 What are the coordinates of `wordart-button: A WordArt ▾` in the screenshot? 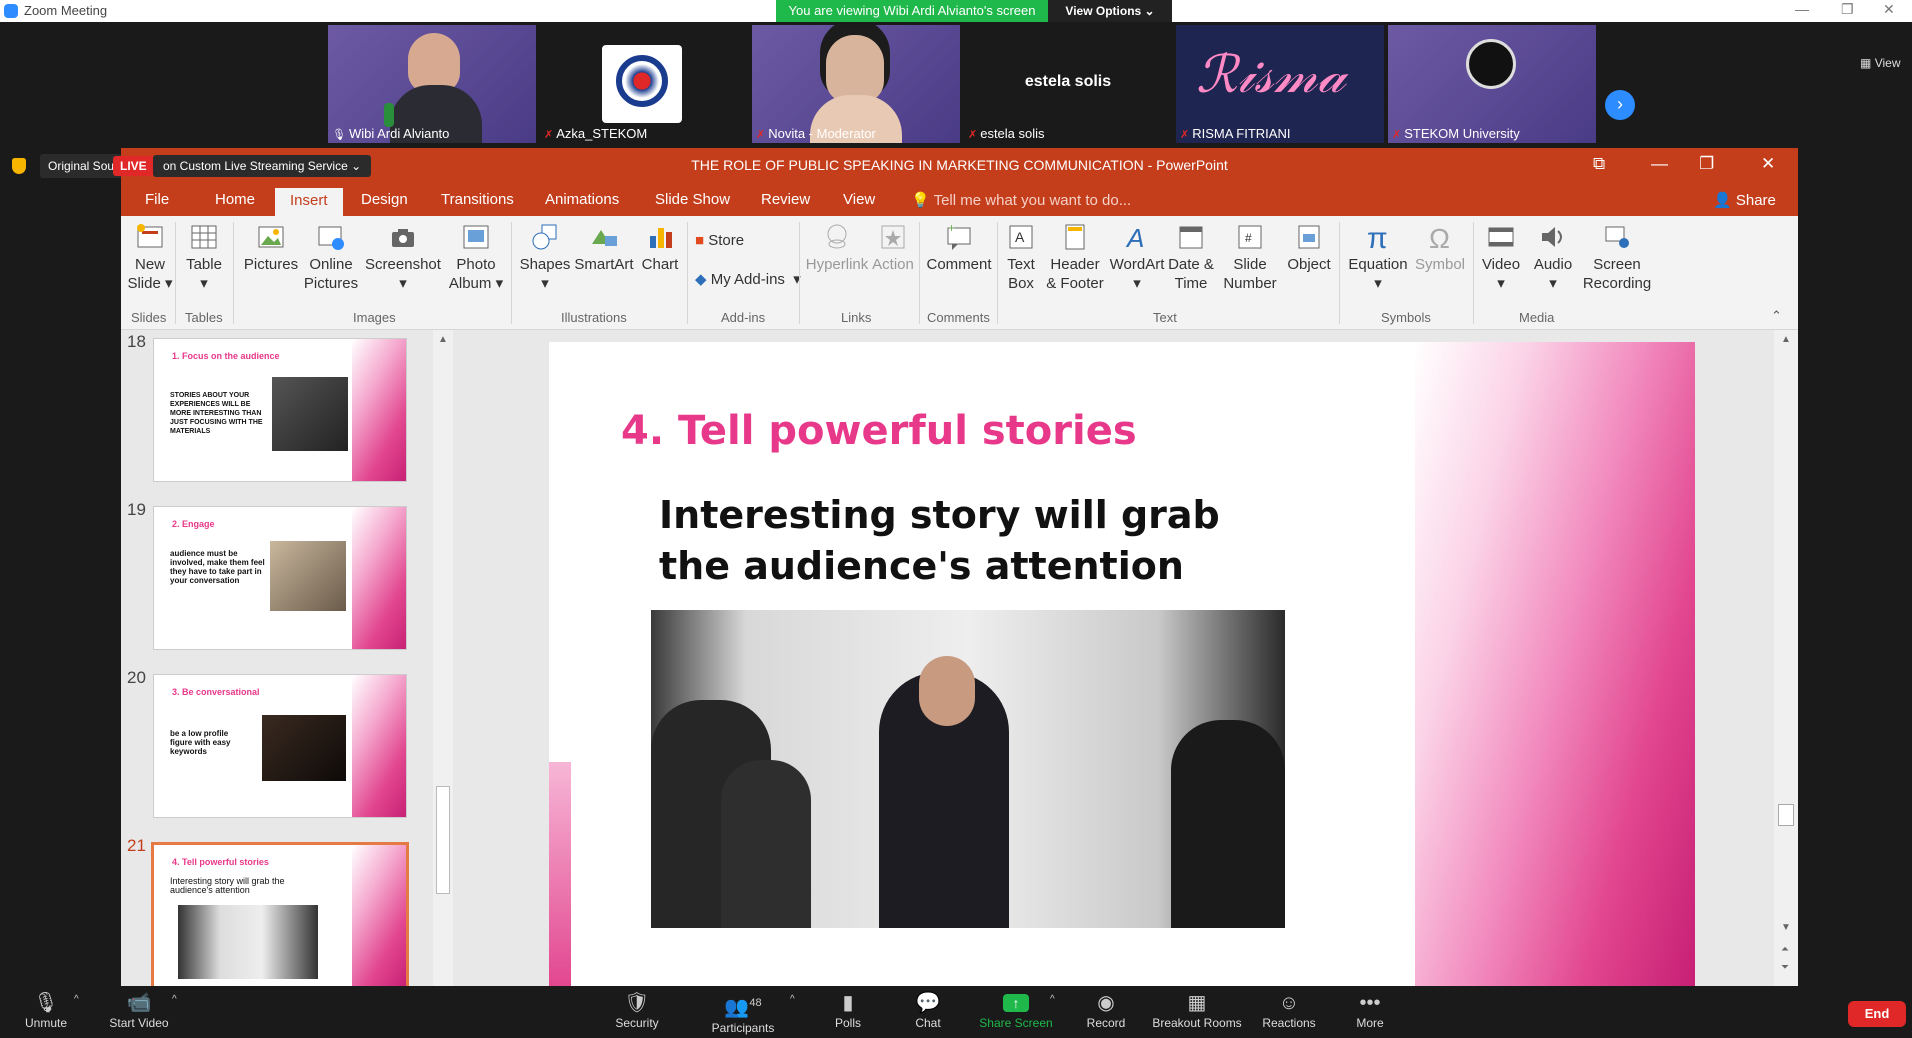 It's located at (1137, 257).